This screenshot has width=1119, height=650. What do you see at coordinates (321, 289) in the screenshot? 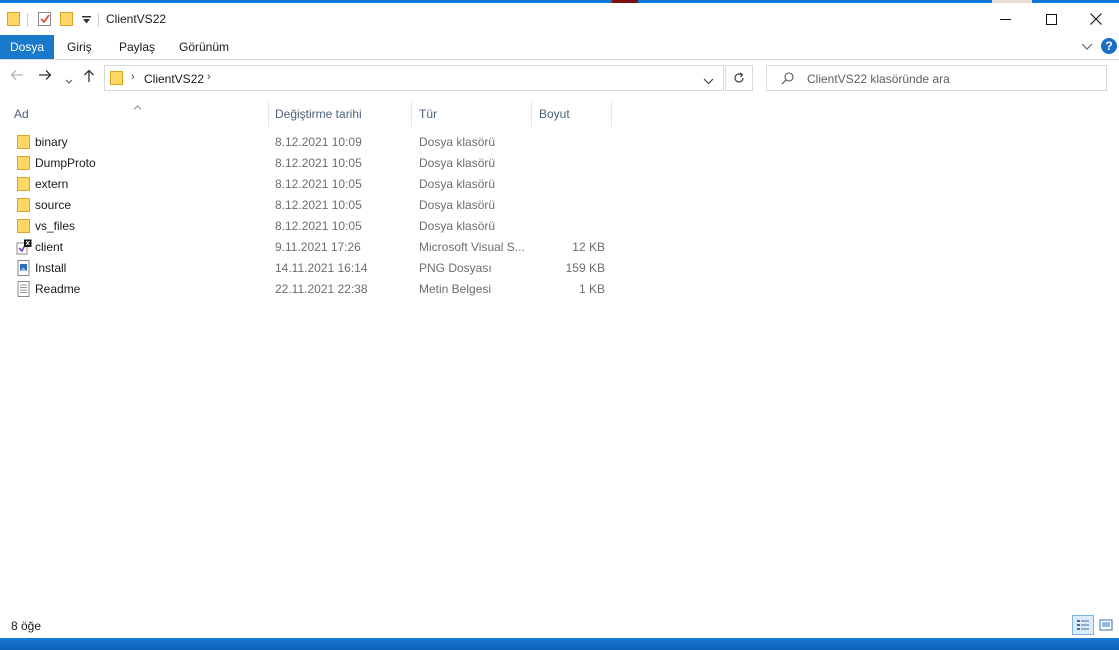
I see `file-date: 22.11.2021 22:38` at bounding box center [321, 289].